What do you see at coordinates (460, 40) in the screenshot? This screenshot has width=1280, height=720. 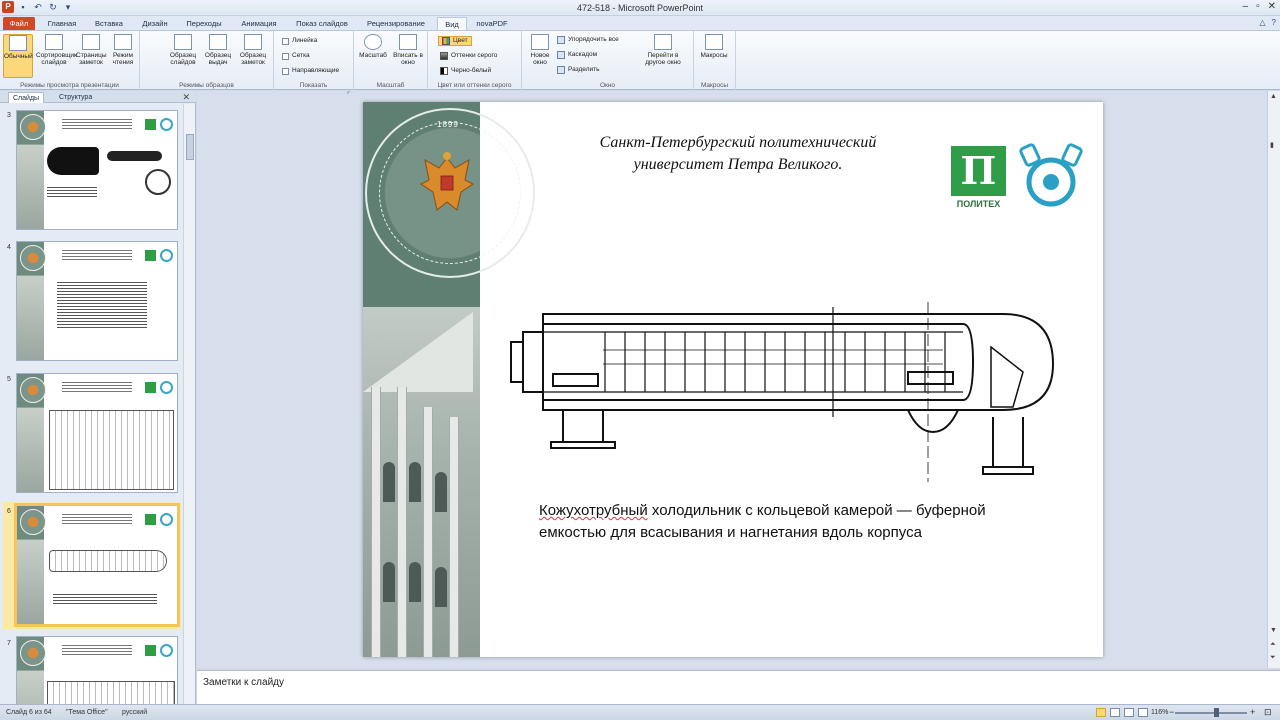 I see `color-label: Цвет` at bounding box center [460, 40].